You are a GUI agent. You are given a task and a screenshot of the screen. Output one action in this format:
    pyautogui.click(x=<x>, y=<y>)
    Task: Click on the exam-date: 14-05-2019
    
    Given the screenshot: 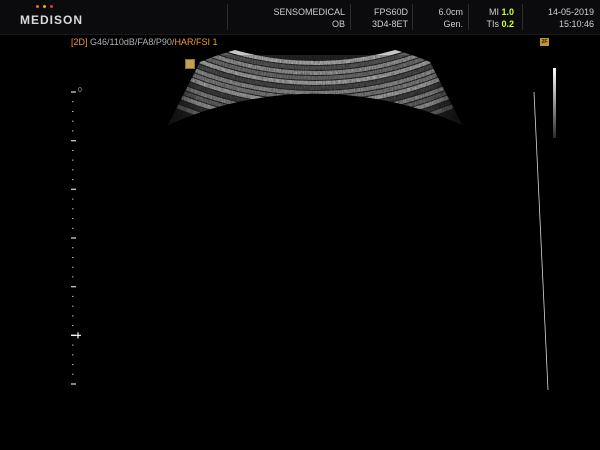 What is the action you would take?
    pyautogui.click(x=570, y=12)
    